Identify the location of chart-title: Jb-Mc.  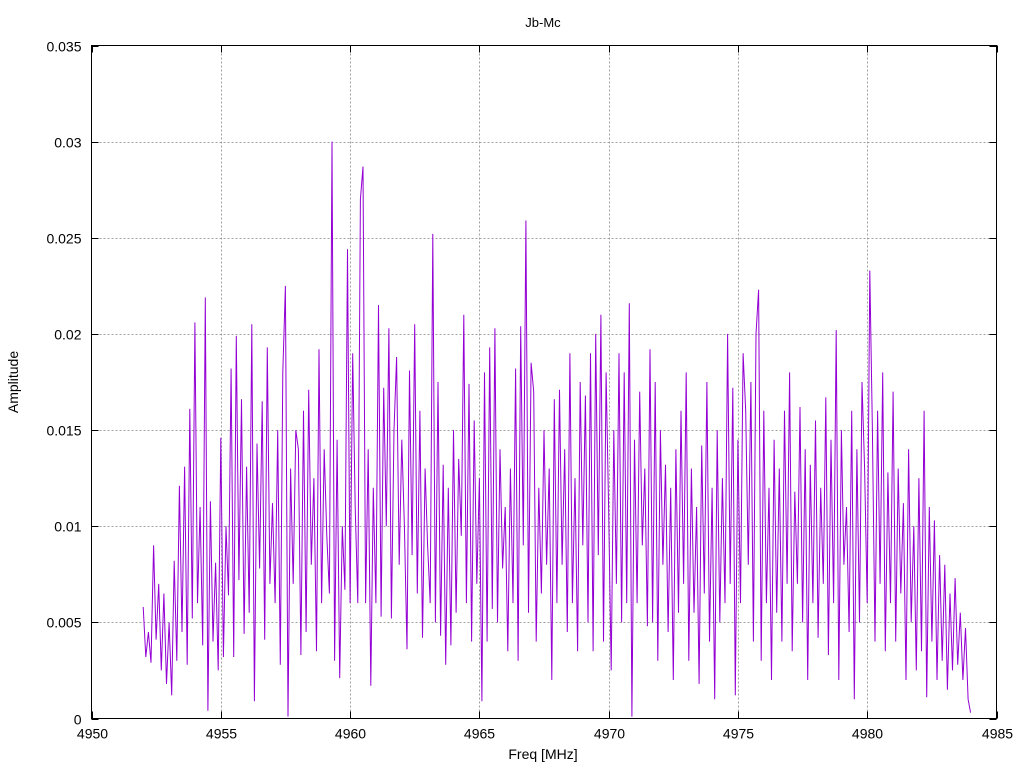
(543, 22).